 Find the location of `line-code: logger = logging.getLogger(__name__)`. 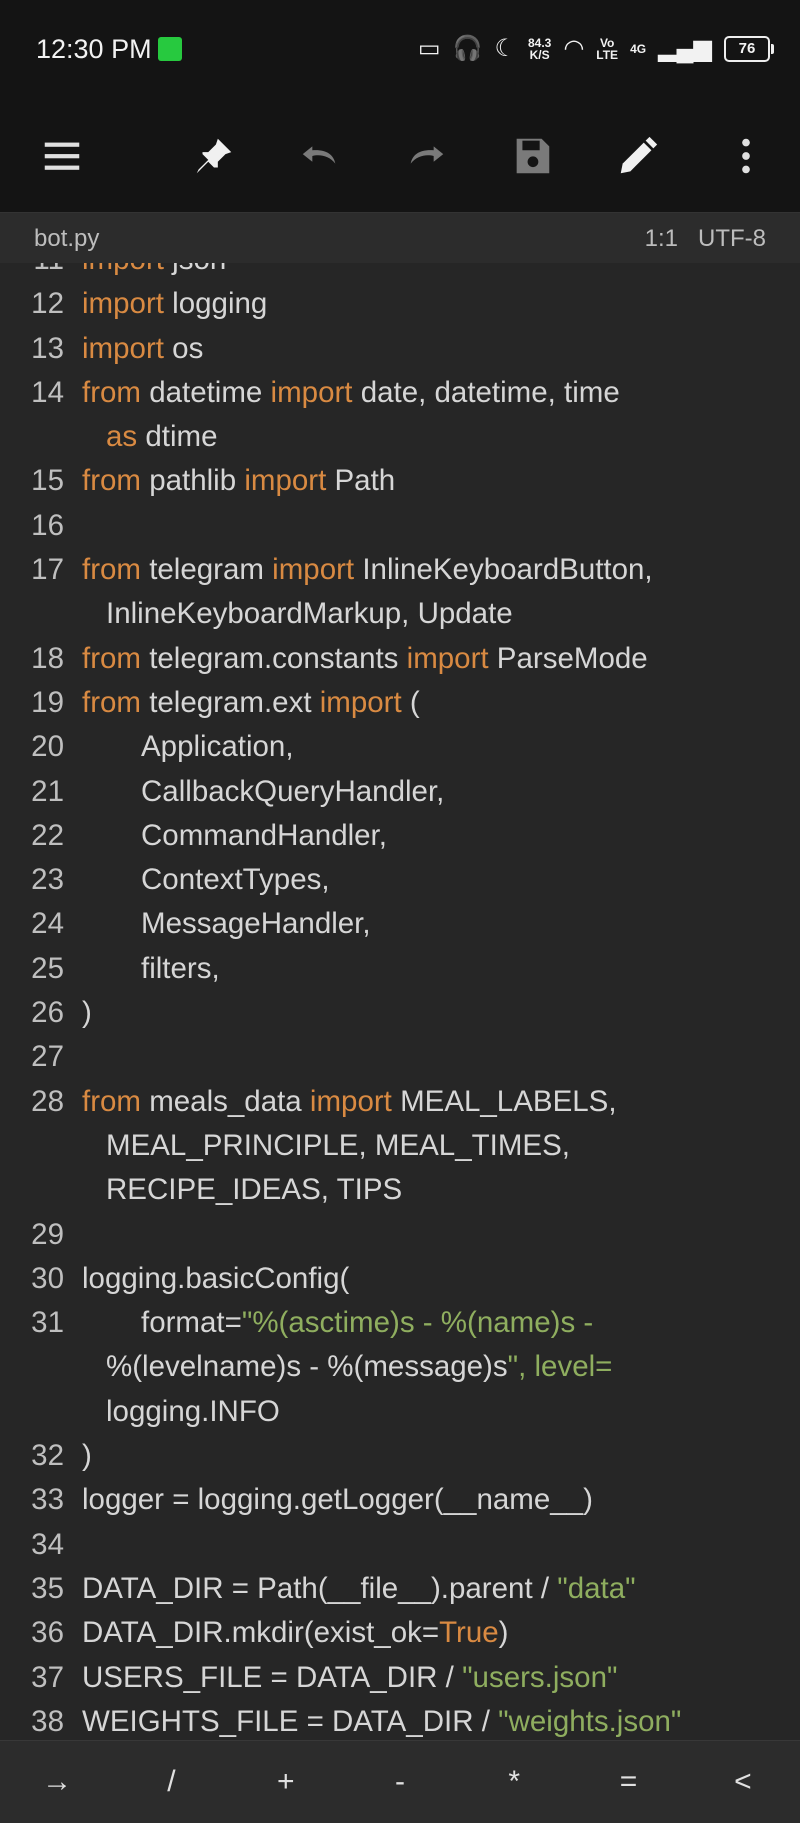

line-code: logger = logging.getLogger(__name__) is located at coordinates (337, 1500).